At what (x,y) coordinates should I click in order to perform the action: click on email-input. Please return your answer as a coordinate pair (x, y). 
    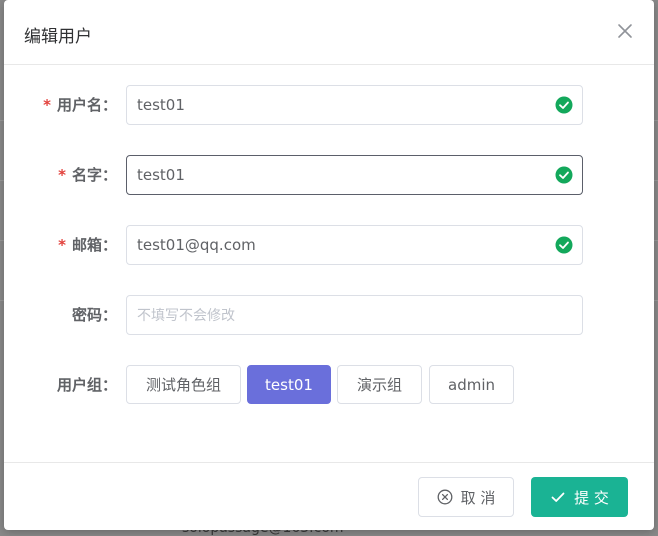
    Looking at the image, I should click on (337, 245).